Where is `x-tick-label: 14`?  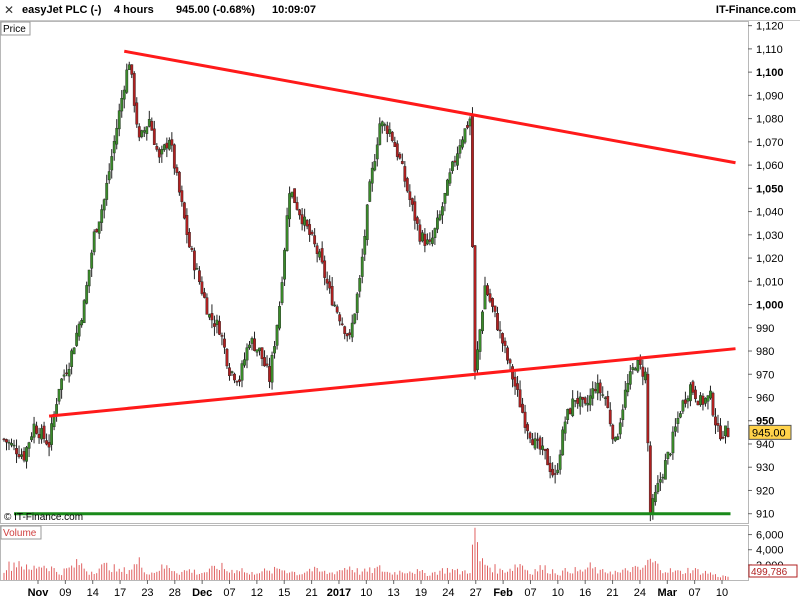 x-tick-label: 14 is located at coordinates (93, 593).